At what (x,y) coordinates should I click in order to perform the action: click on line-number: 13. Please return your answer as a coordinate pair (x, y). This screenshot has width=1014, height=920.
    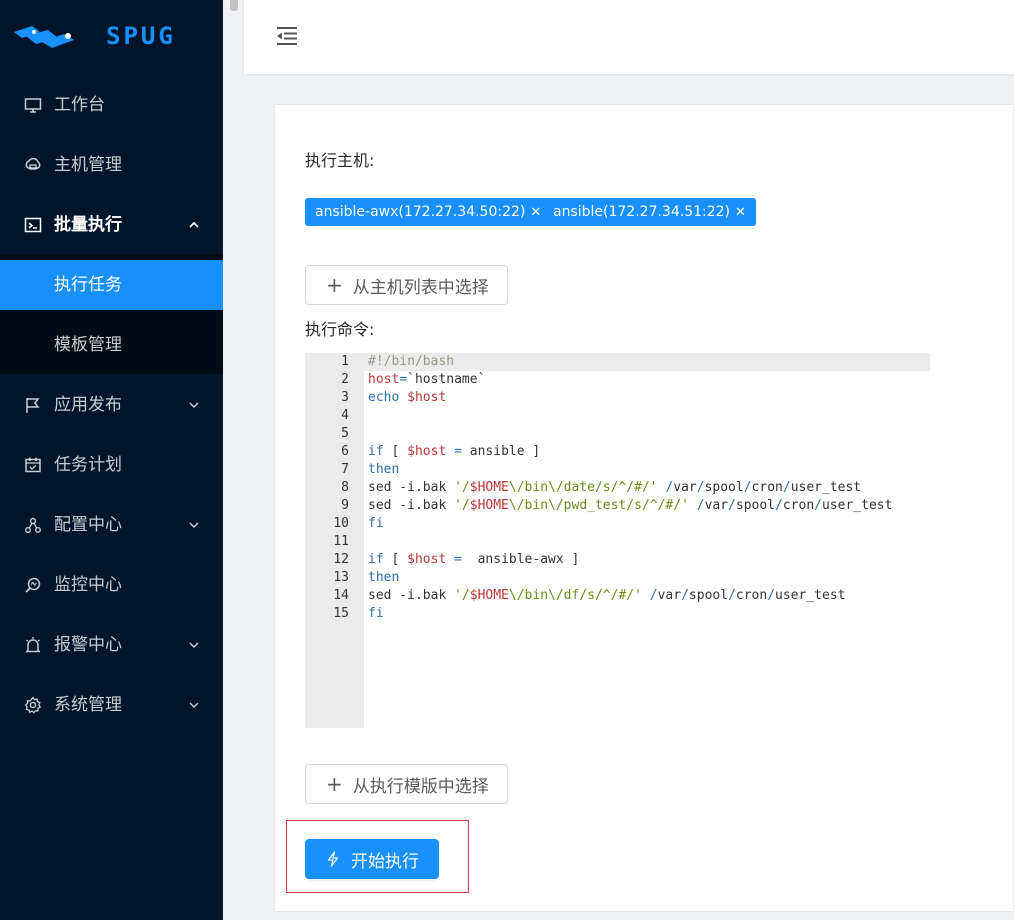
    Looking at the image, I should click on (341, 577).